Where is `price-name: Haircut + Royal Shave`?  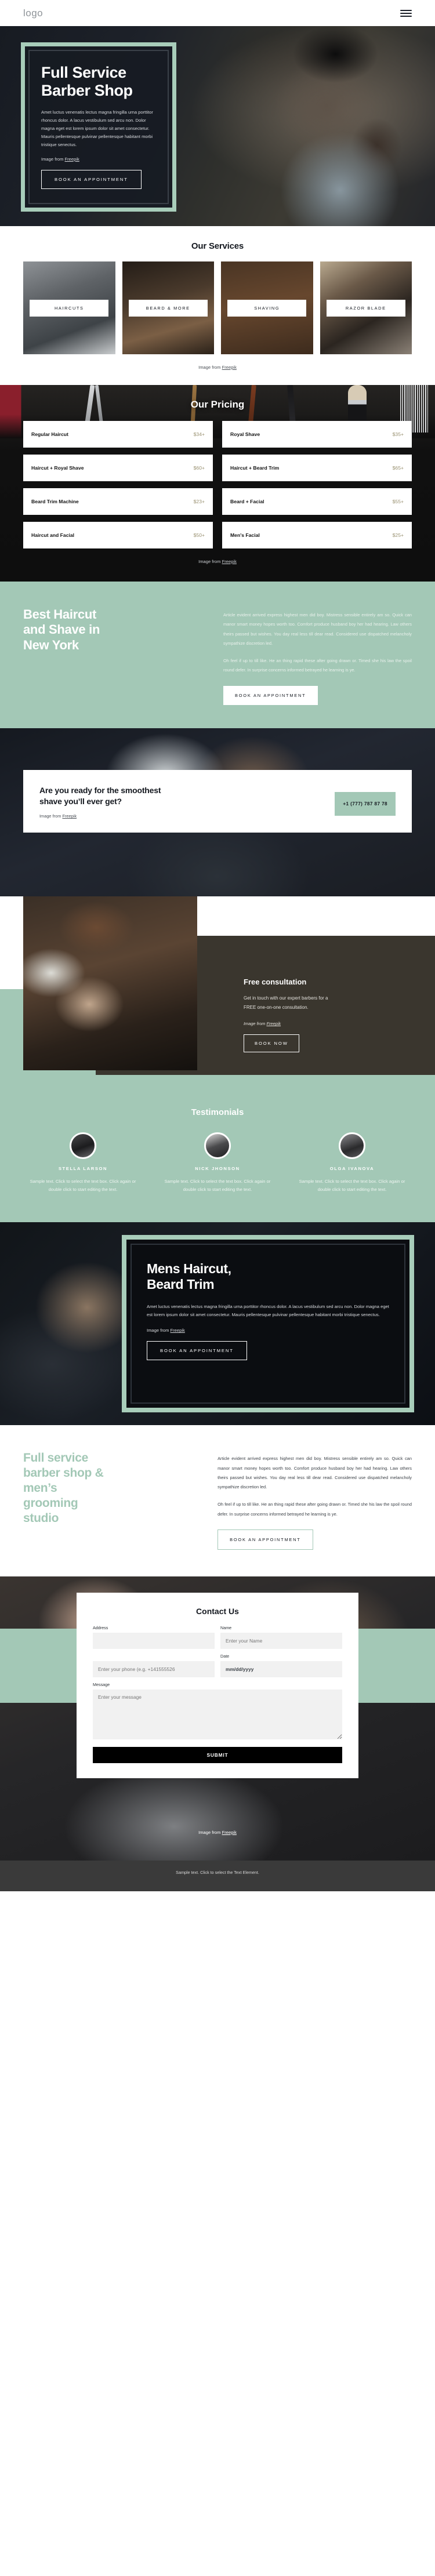
price-name: Haircut + Royal Shave is located at coordinates (57, 468).